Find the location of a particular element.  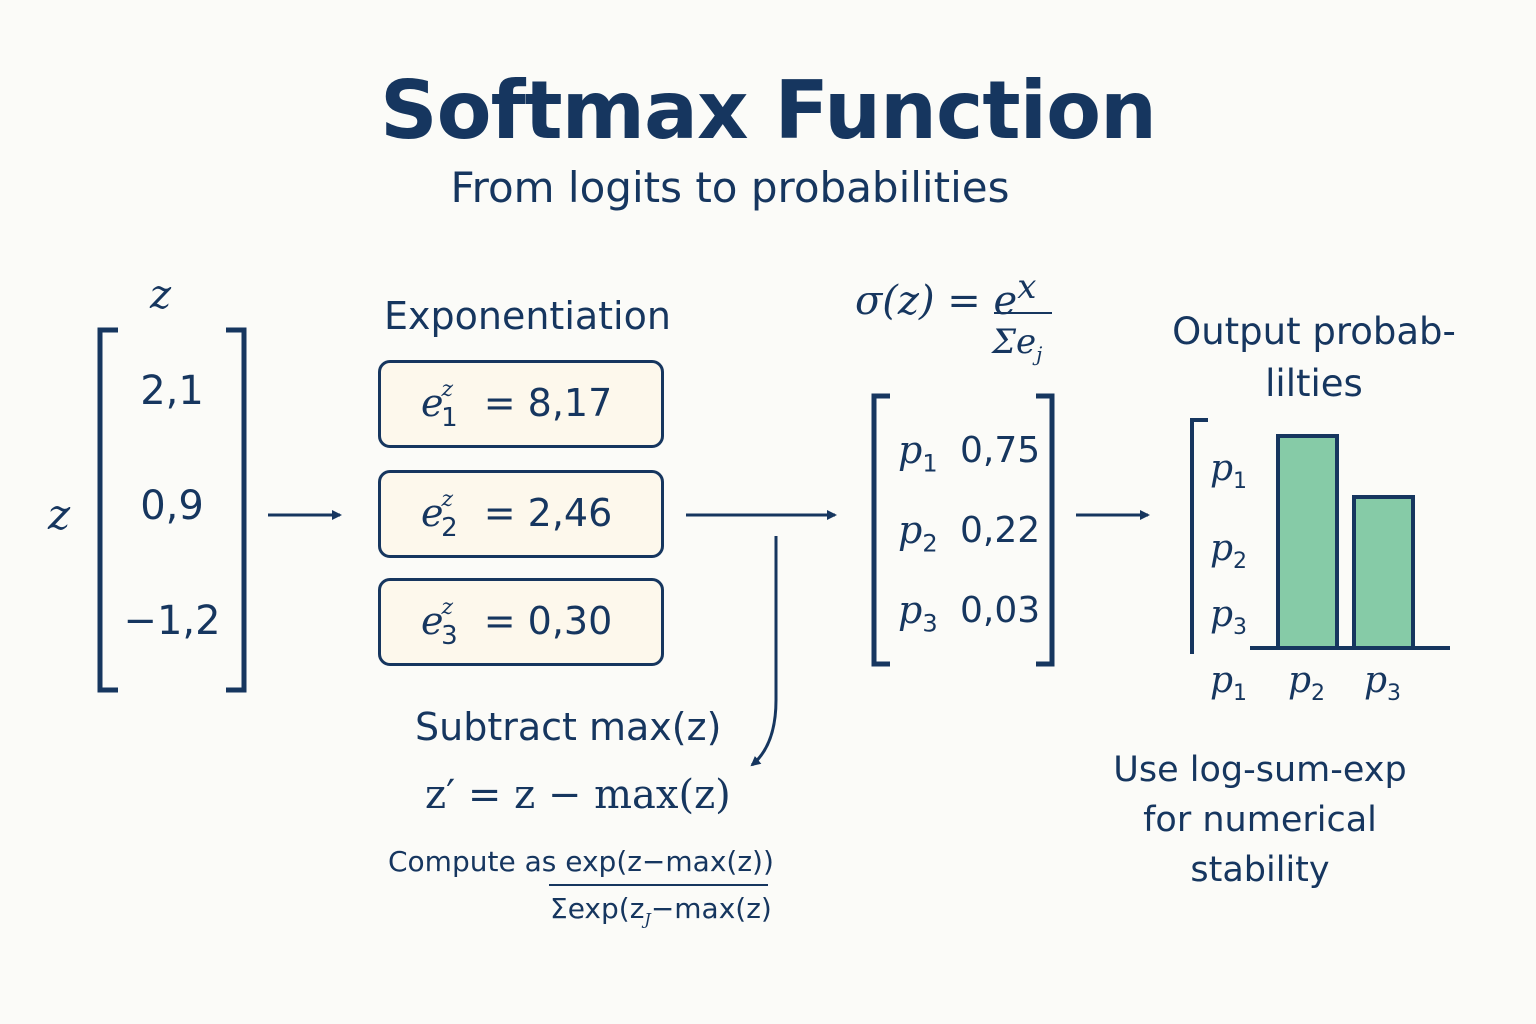

exp-value: 2,46 is located at coordinates (570, 513).